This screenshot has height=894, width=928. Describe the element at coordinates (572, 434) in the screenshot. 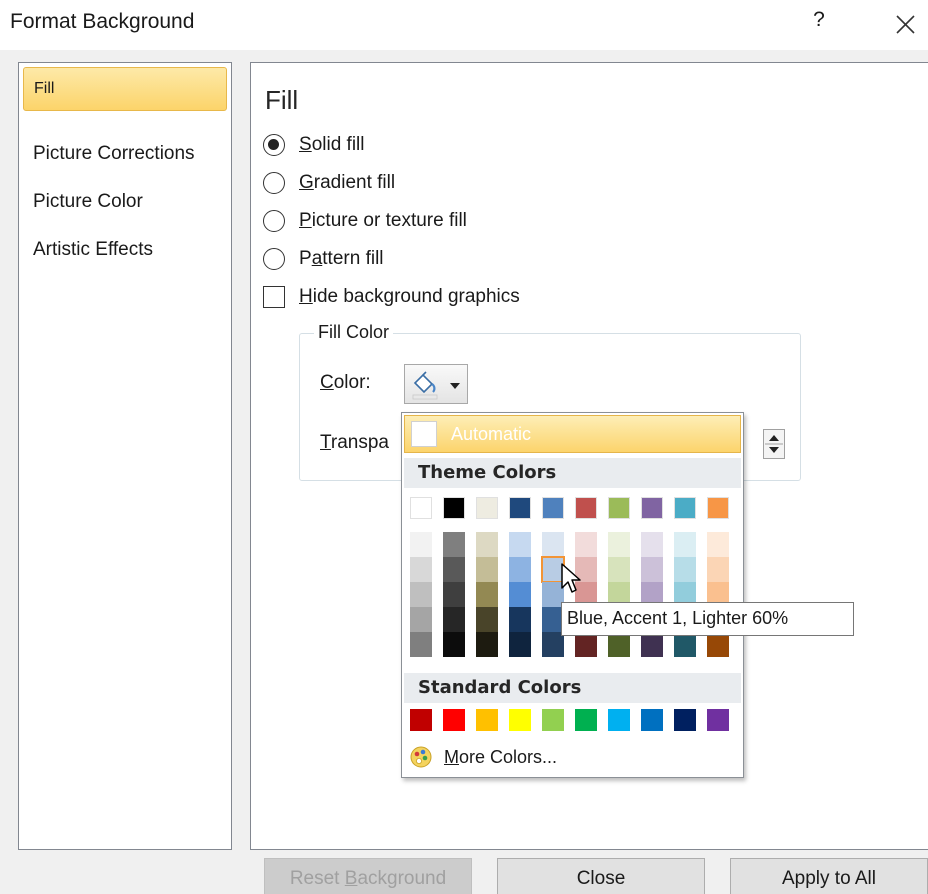

I see `automatic-color-option: Automatic` at that location.